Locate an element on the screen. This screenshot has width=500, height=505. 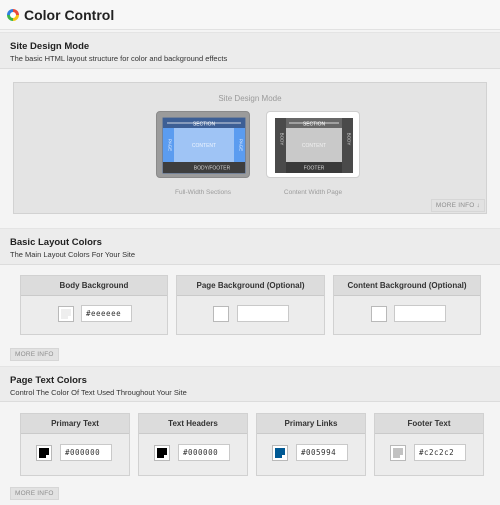
color-box-primary-text: Primary Text #000000 is located at coordinates (75, 444).